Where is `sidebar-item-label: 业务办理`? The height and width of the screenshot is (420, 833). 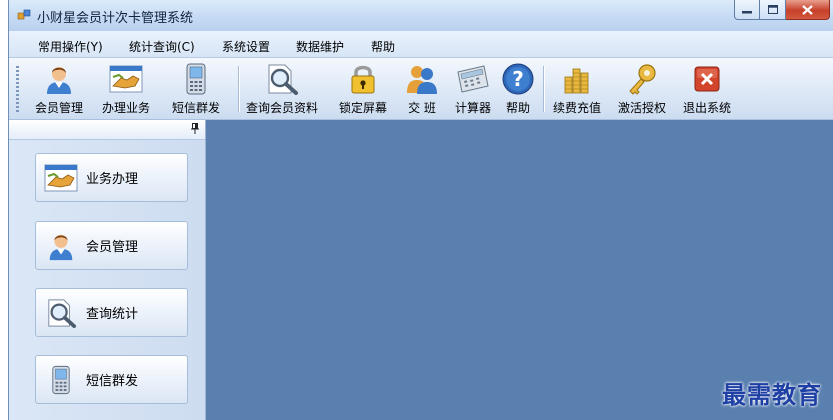
sidebar-item-label: 业务办理 is located at coordinates (112, 179).